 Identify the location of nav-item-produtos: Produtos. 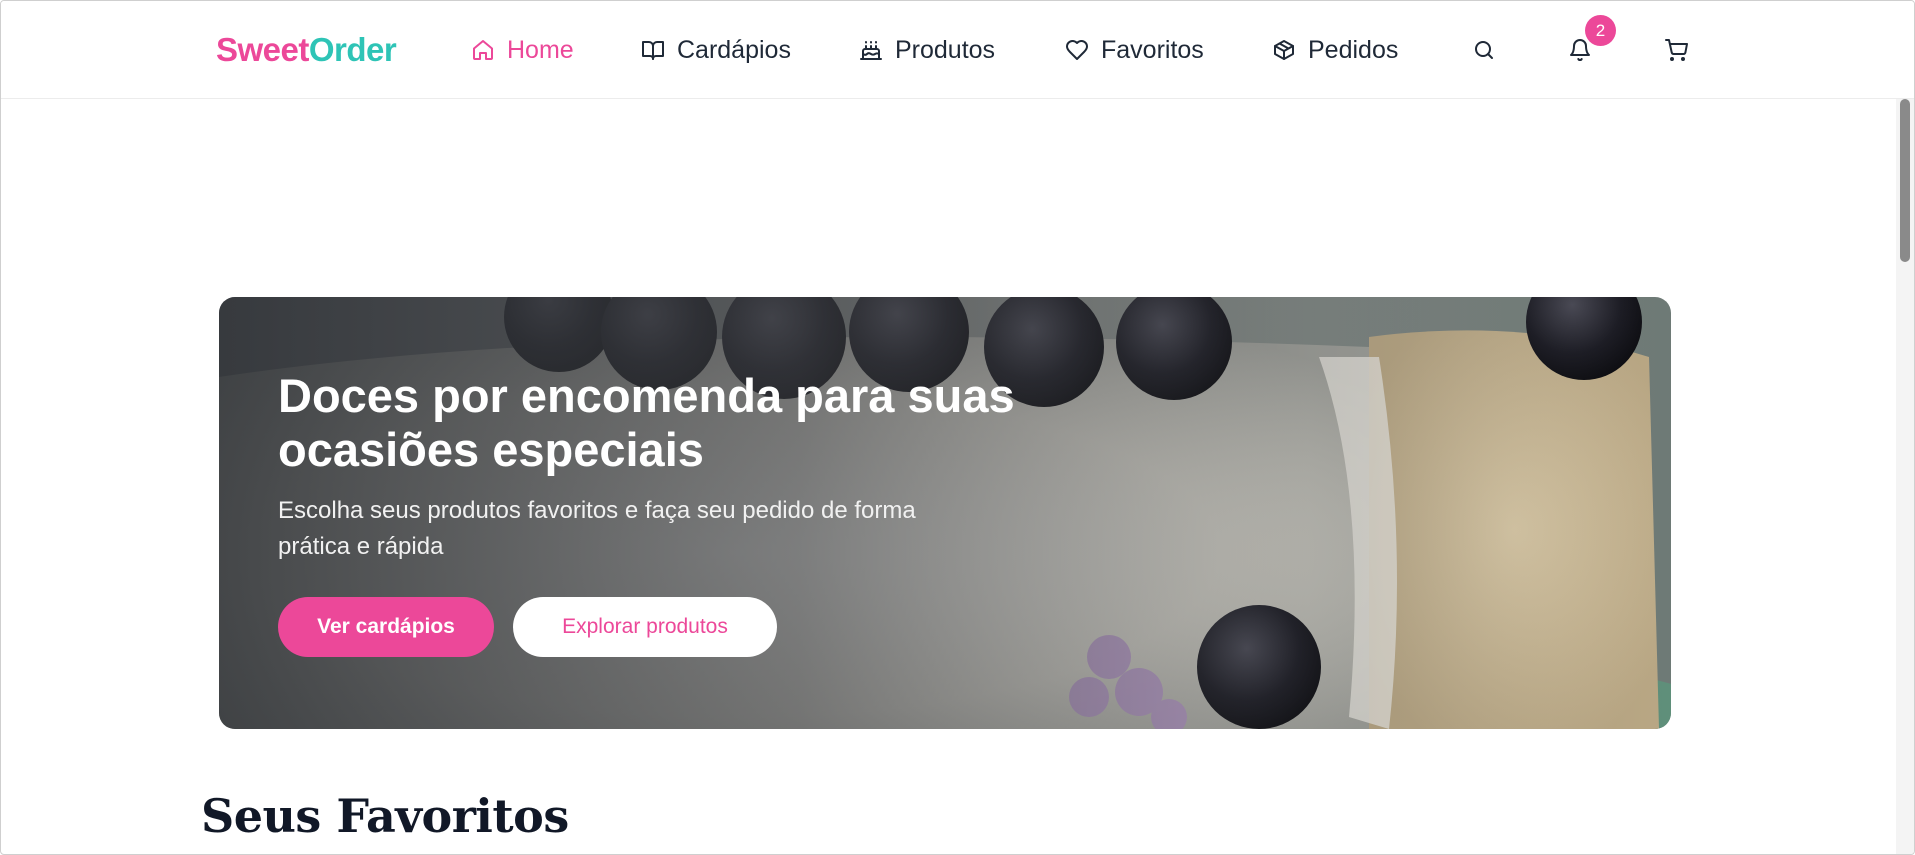
(927, 50).